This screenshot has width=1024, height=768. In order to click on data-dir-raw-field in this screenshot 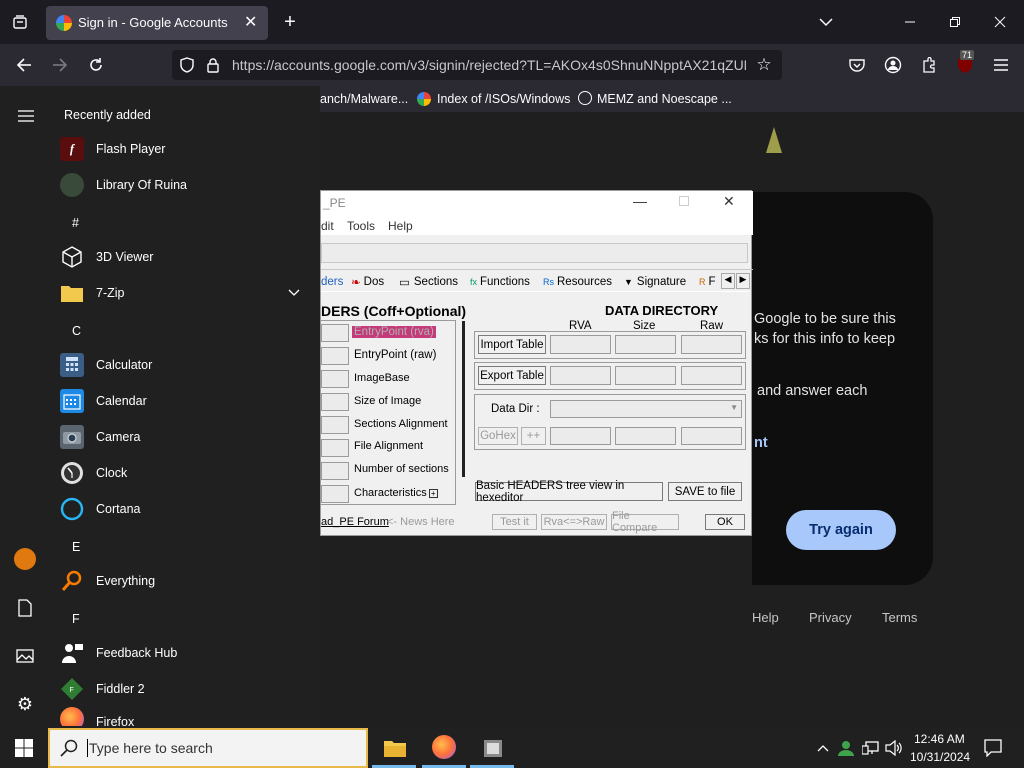, I will do `click(711, 436)`.